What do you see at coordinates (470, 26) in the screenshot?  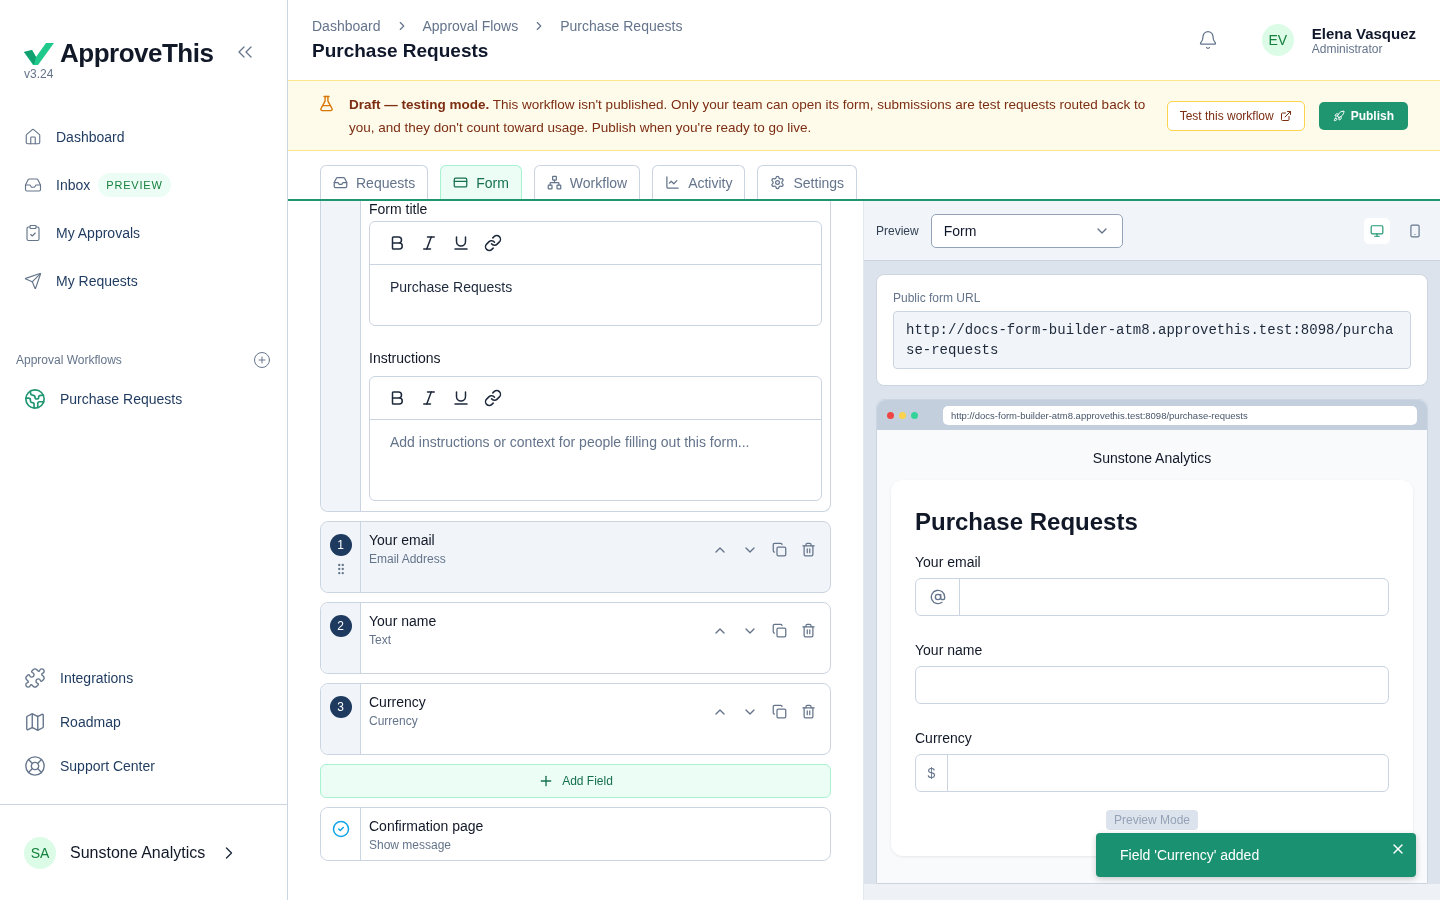 I see `breadcrumb-link: Approval Flows` at bounding box center [470, 26].